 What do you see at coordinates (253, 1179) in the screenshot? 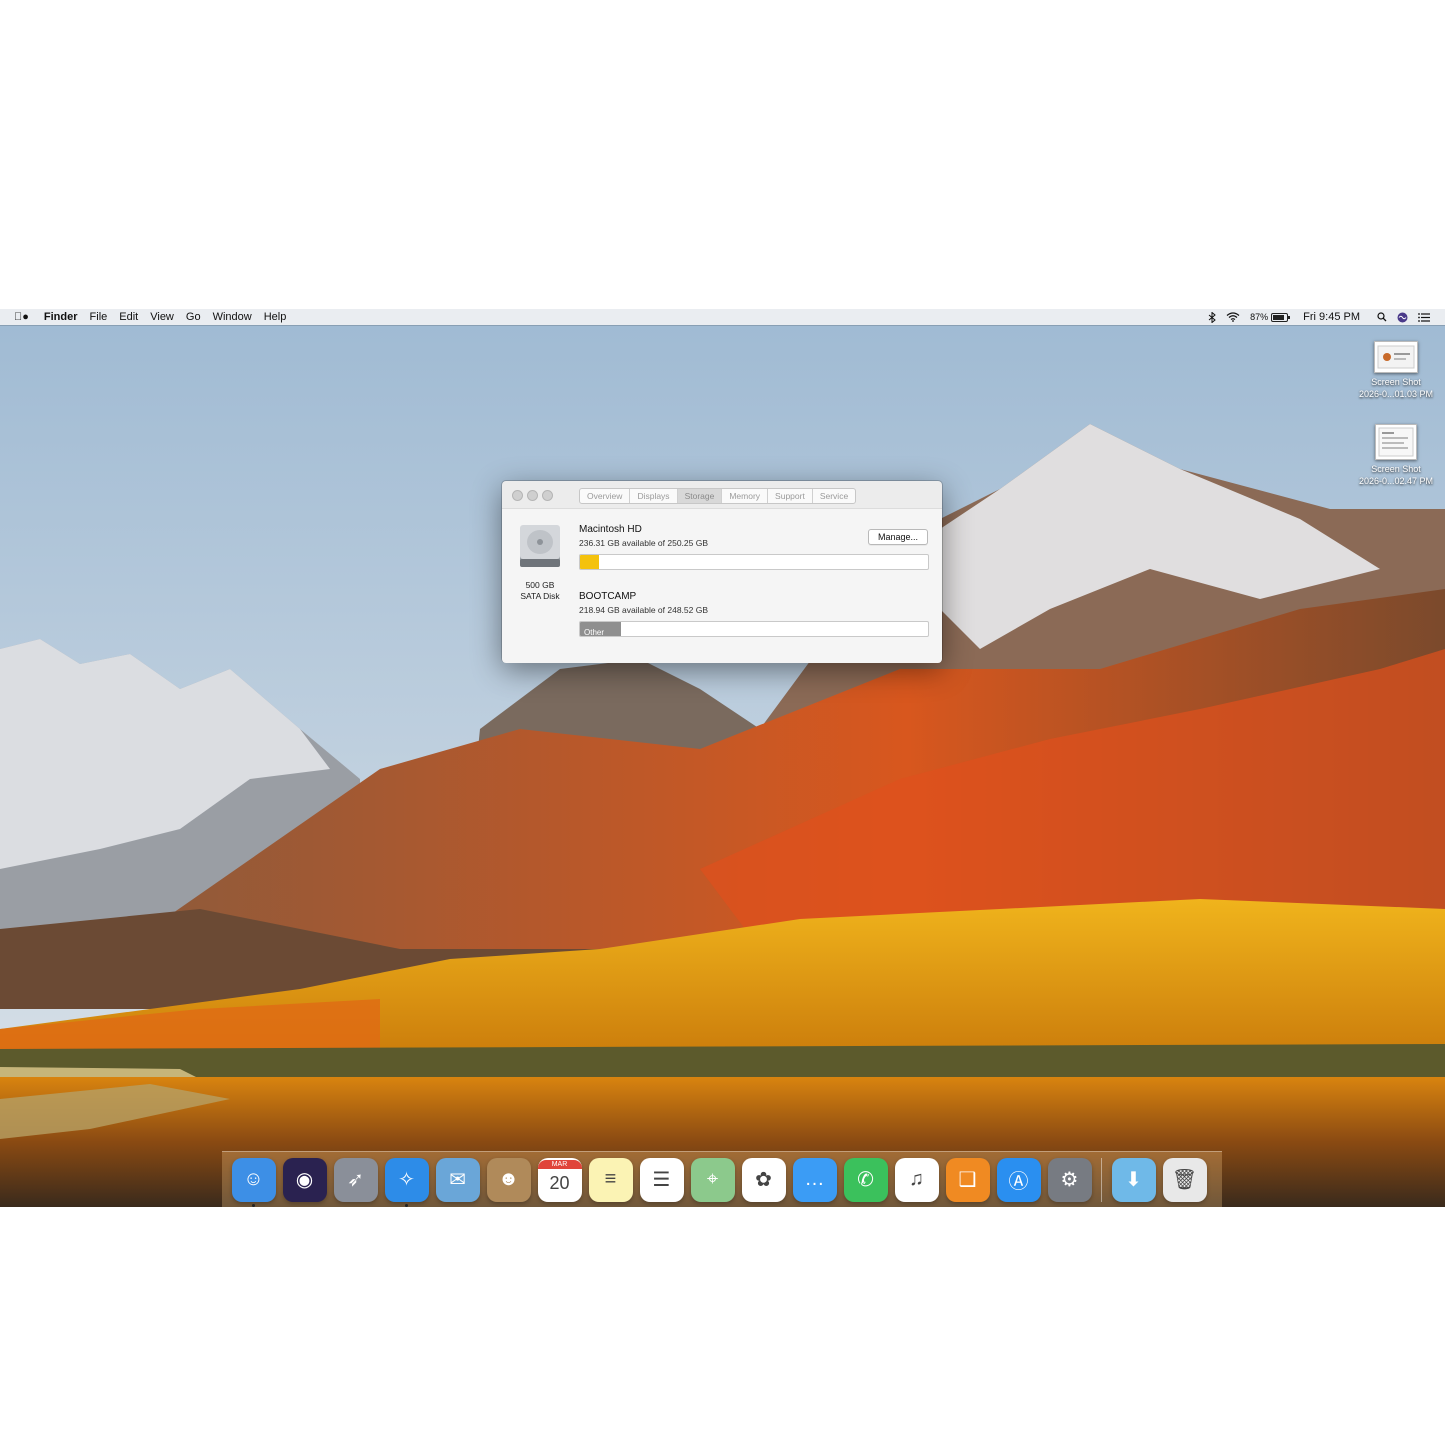
I see `dock-glyph: ☺` at bounding box center [253, 1179].